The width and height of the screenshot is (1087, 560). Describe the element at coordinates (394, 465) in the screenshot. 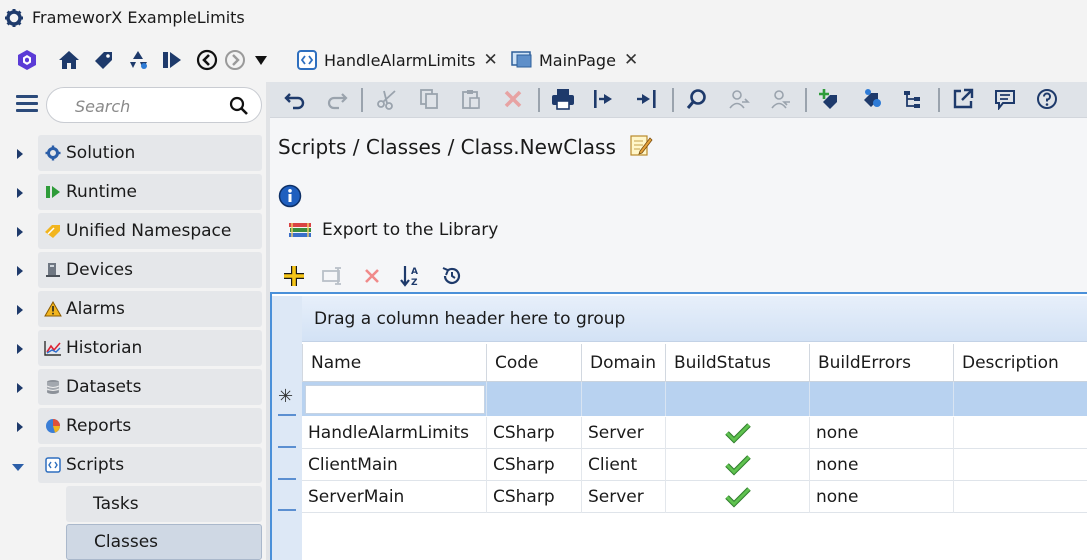

I see `cell-name: ClientMain` at that location.